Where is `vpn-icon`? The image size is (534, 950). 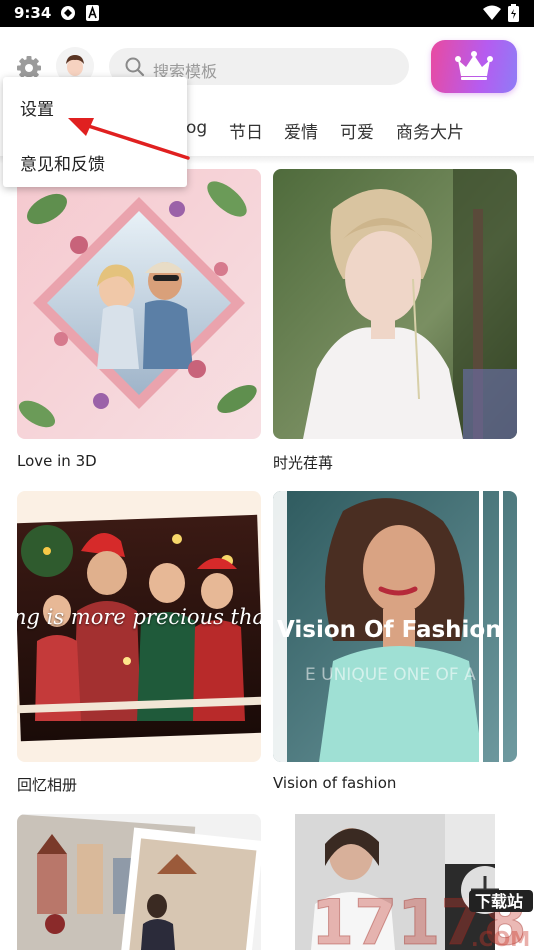
vpn-icon is located at coordinates (68, 15).